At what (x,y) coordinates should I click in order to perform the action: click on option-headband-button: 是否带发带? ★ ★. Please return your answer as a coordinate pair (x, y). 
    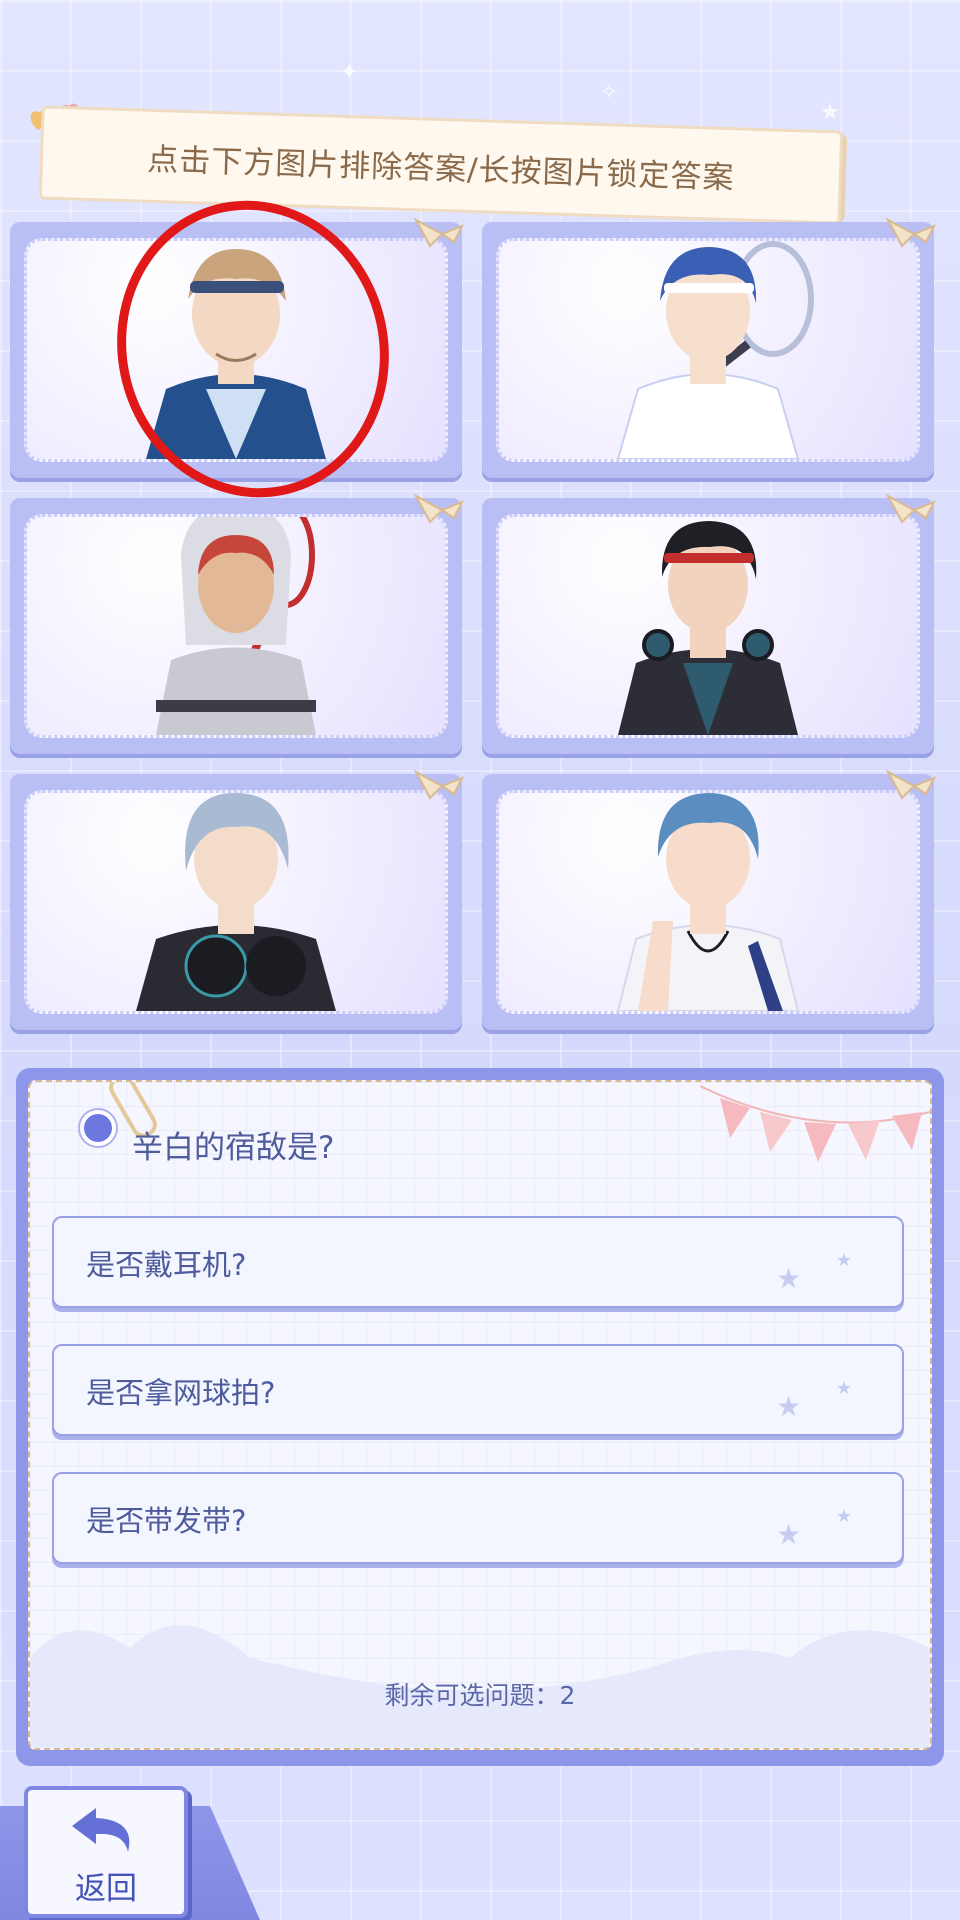
    Looking at the image, I should click on (478, 1518).